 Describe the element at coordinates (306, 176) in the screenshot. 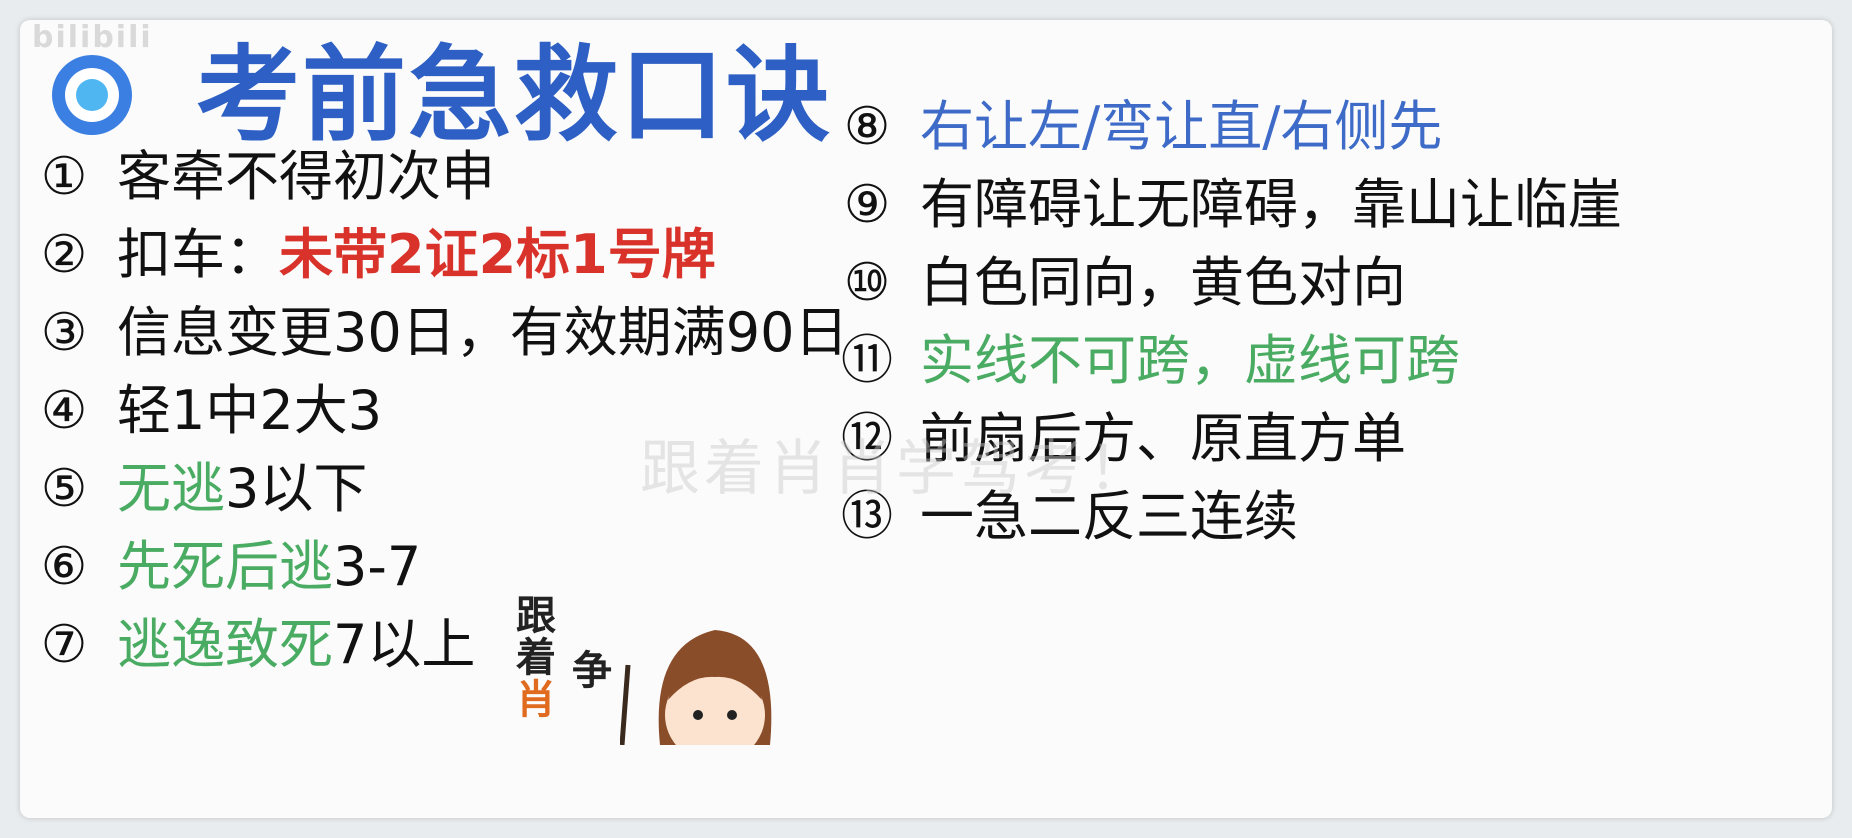

I see `rule-text: 客牵不得初次申` at that location.